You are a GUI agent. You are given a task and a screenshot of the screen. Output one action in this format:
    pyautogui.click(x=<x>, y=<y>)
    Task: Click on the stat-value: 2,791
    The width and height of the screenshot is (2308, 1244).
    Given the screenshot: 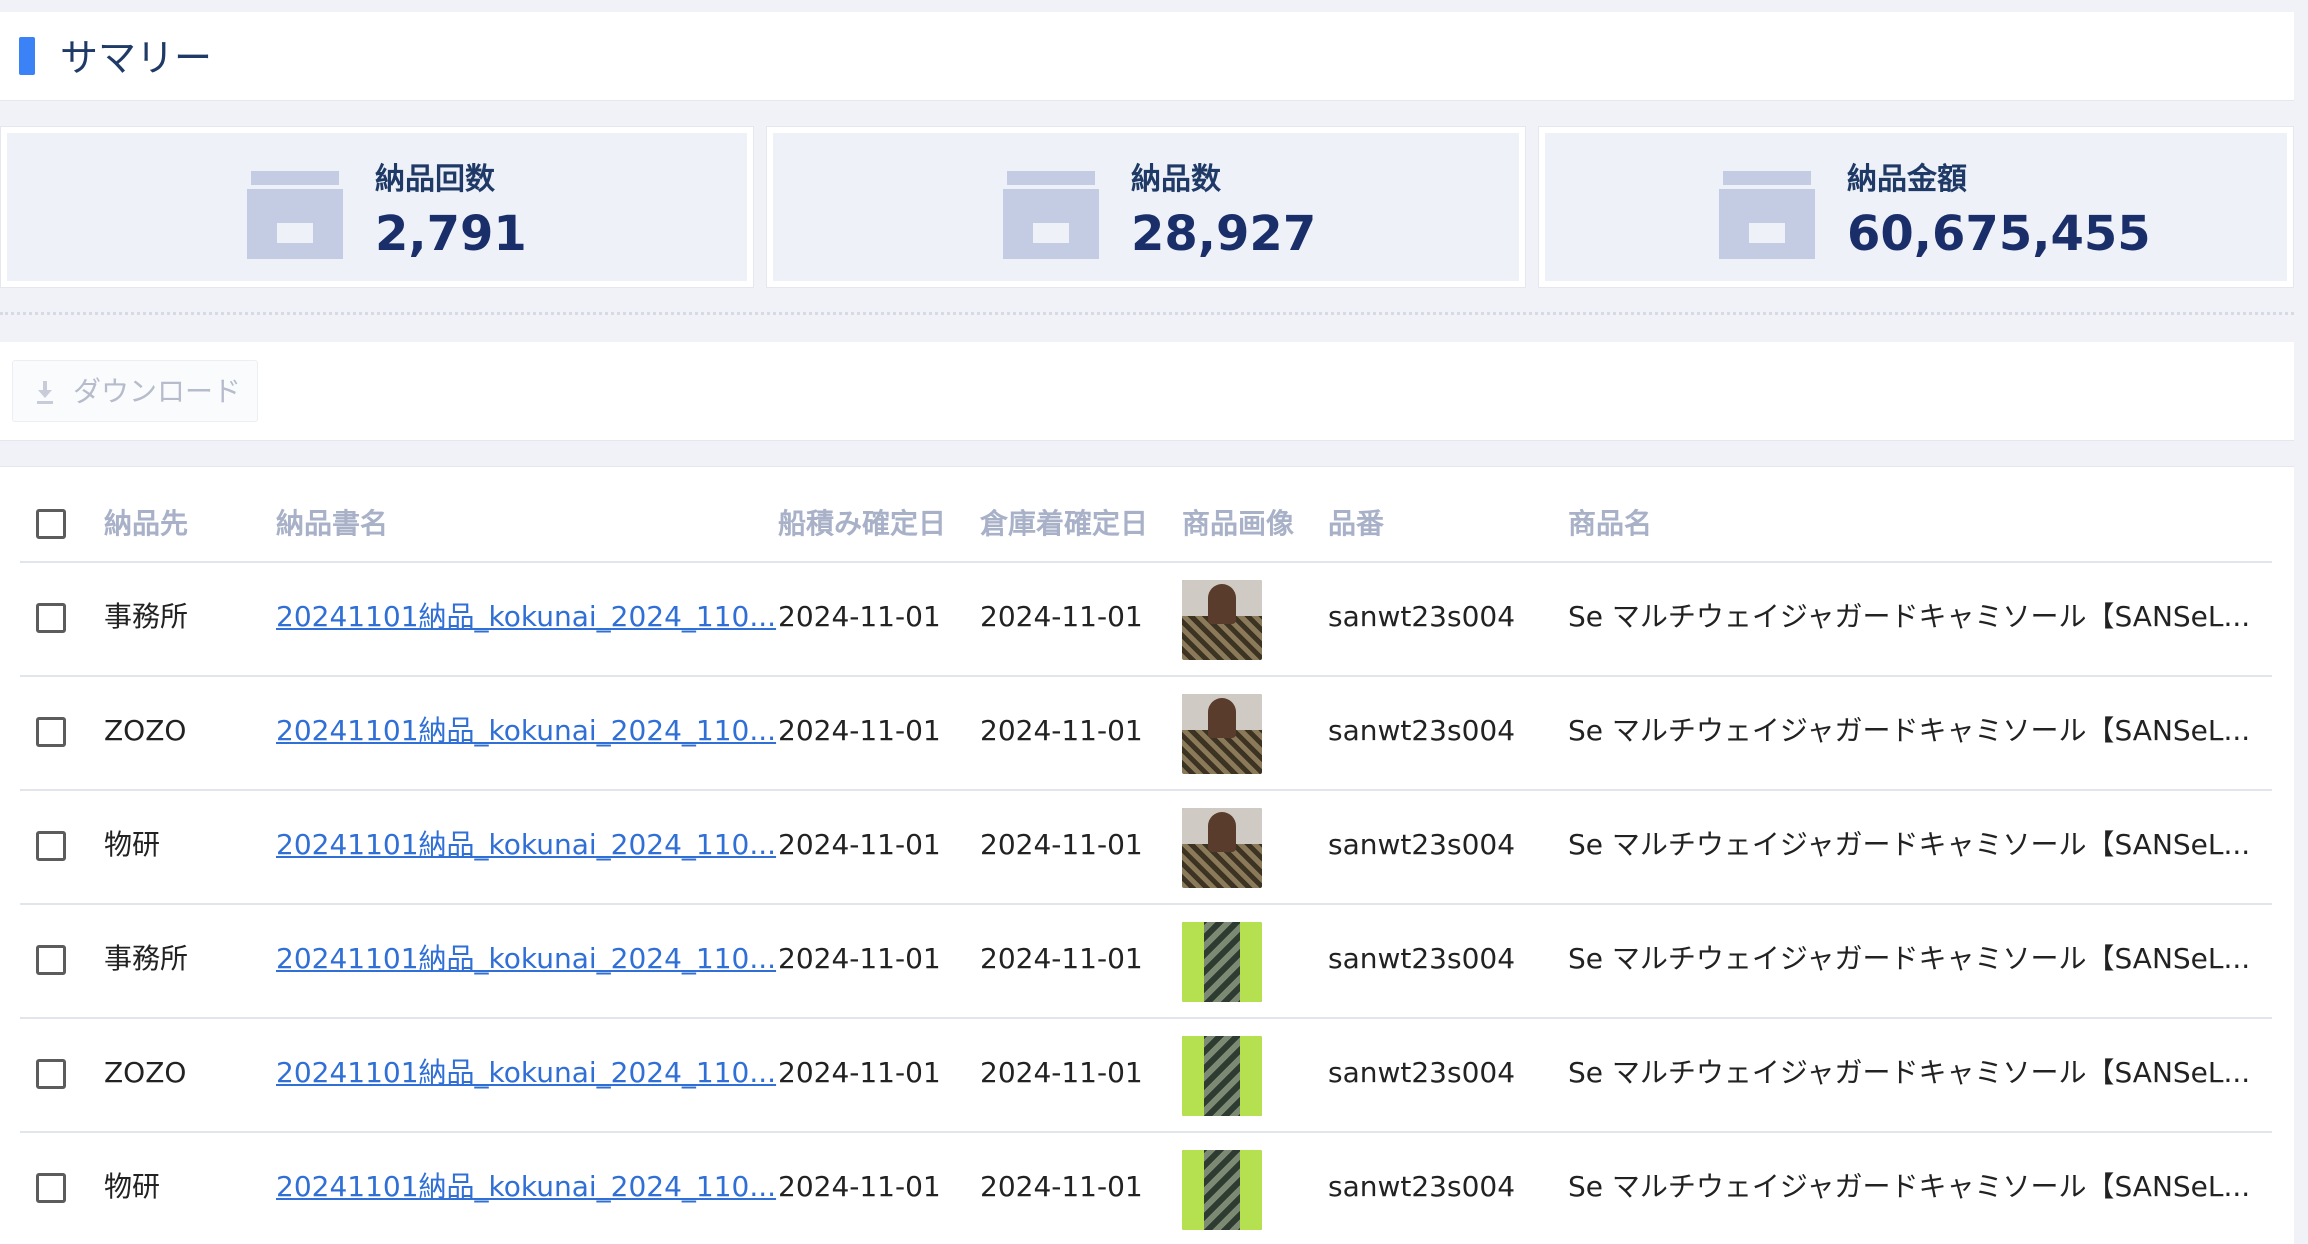 What is the action you would take?
    pyautogui.click(x=451, y=234)
    